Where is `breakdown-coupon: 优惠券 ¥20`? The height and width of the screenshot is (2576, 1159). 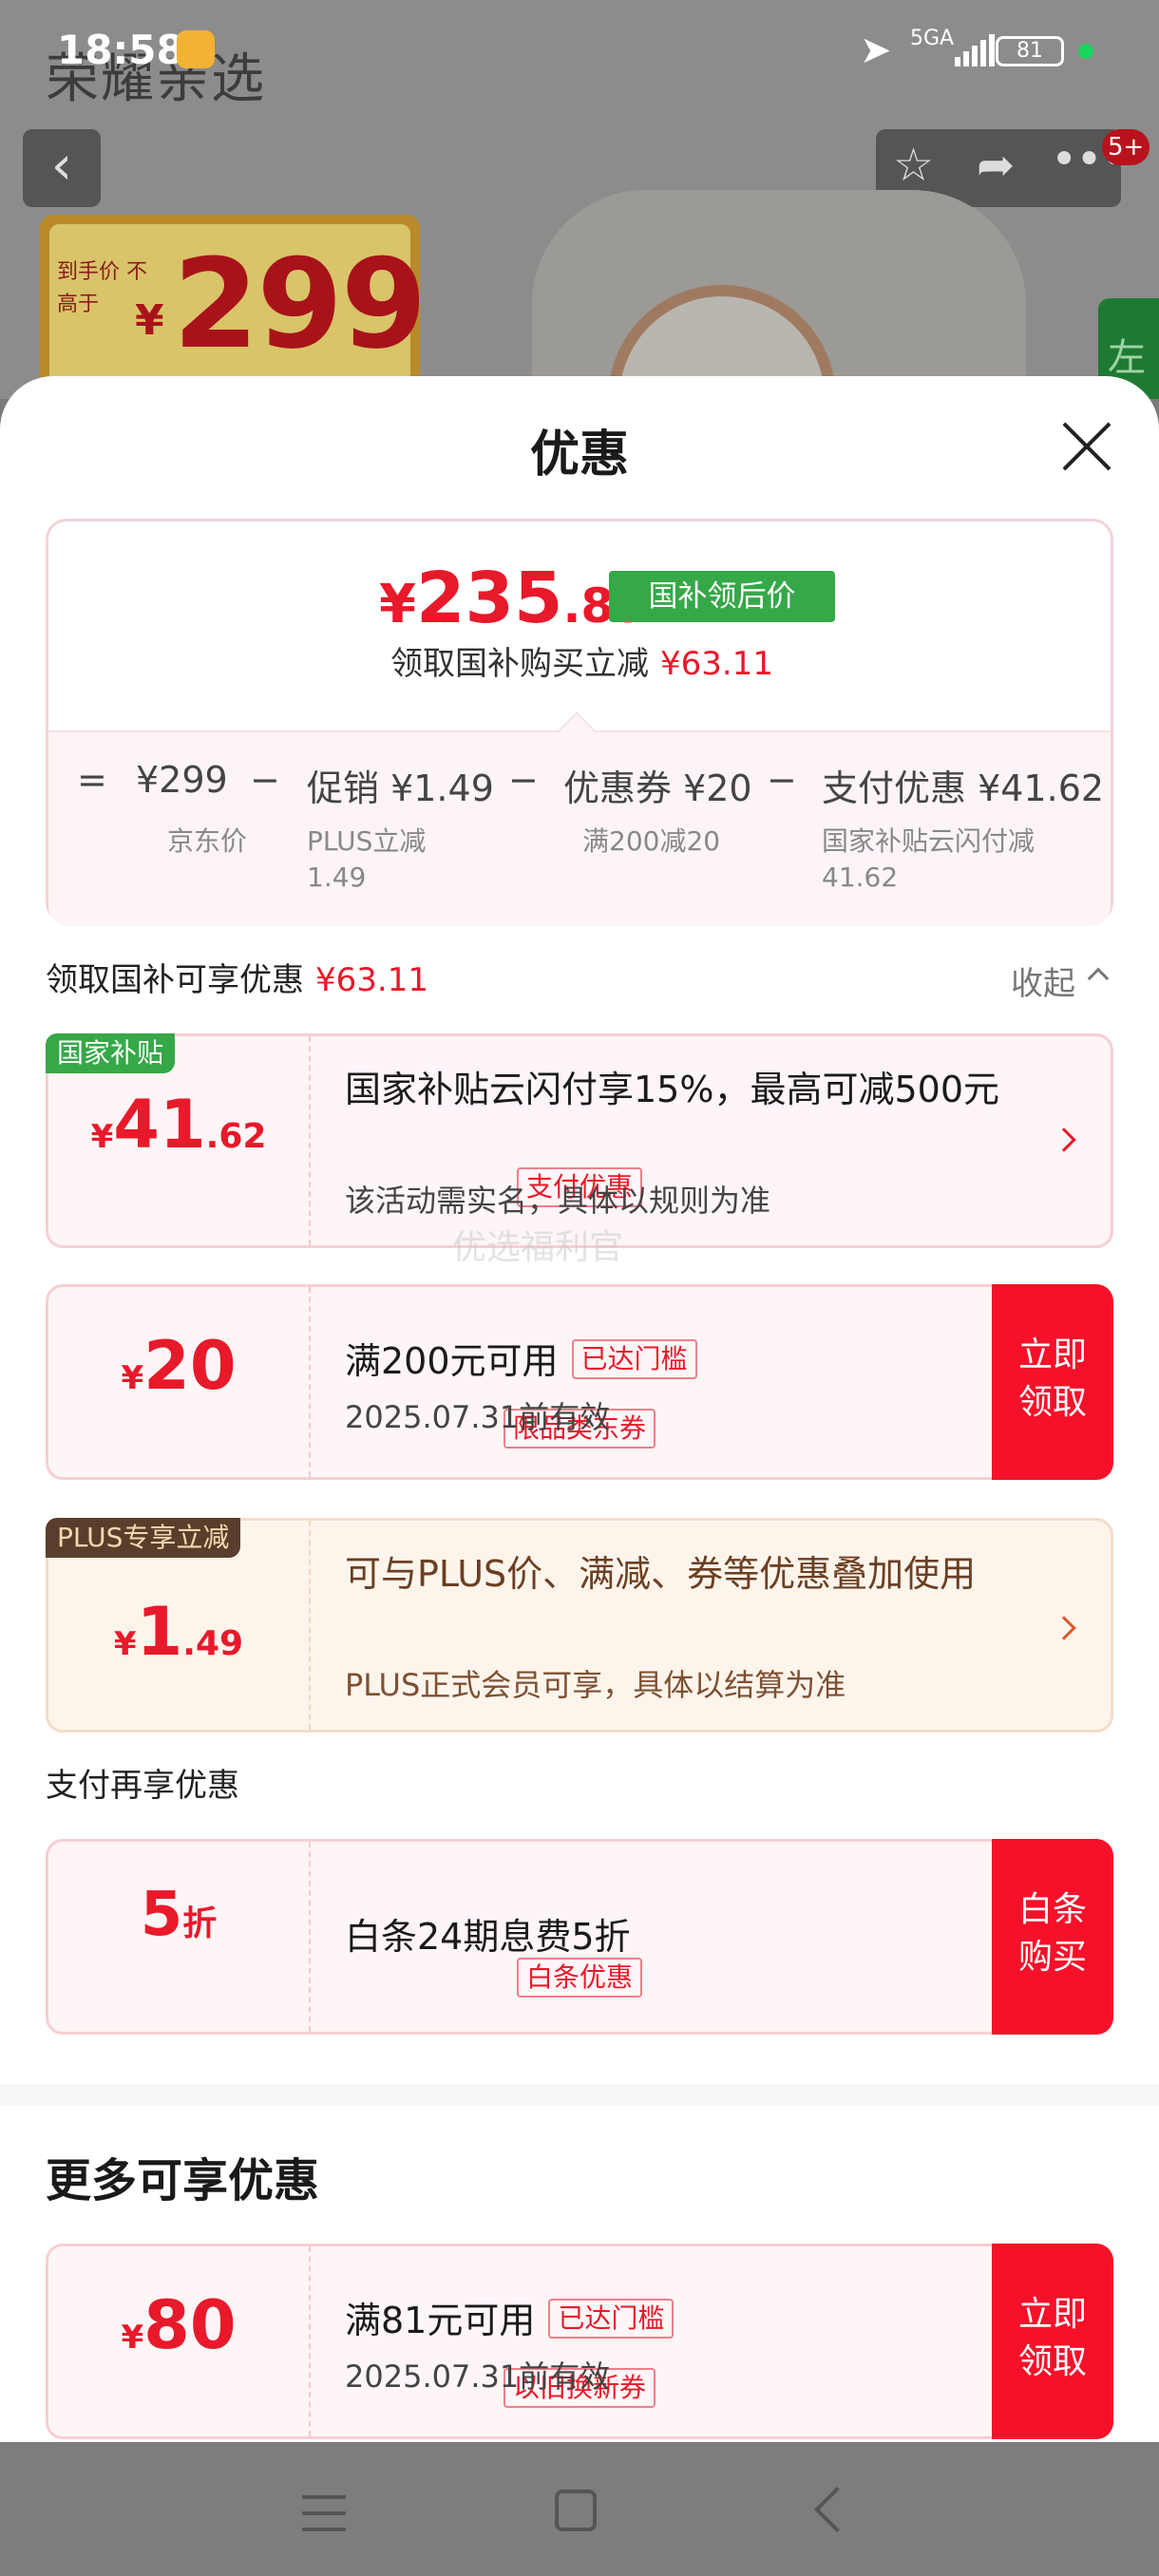
breakdown-coupon: 优惠券 ¥20 is located at coordinates (657, 788).